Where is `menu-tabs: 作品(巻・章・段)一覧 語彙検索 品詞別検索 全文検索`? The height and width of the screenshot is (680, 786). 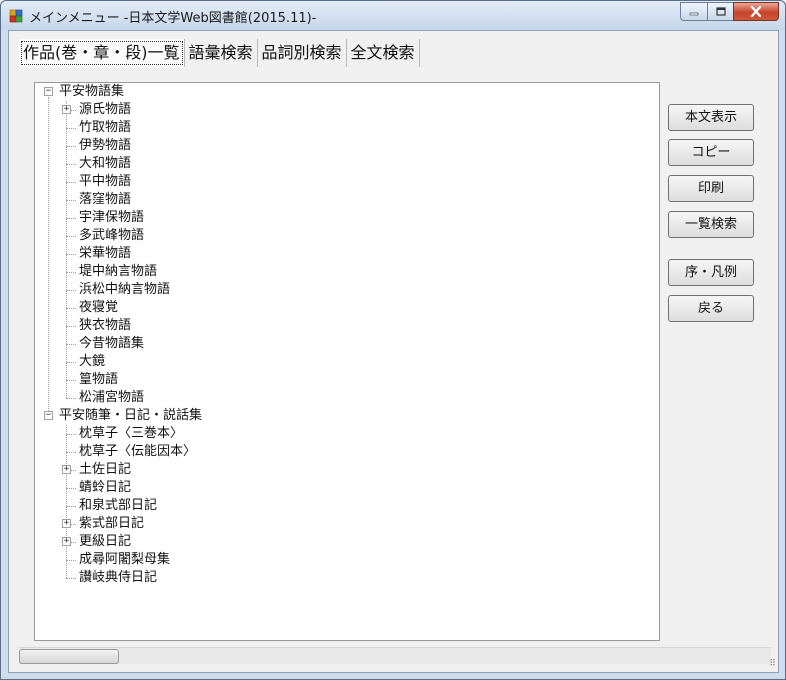 menu-tabs: 作品(巻・章・段)一覧 語彙検索 品詞別検索 全文検索 is located at coordinates (219, 53).